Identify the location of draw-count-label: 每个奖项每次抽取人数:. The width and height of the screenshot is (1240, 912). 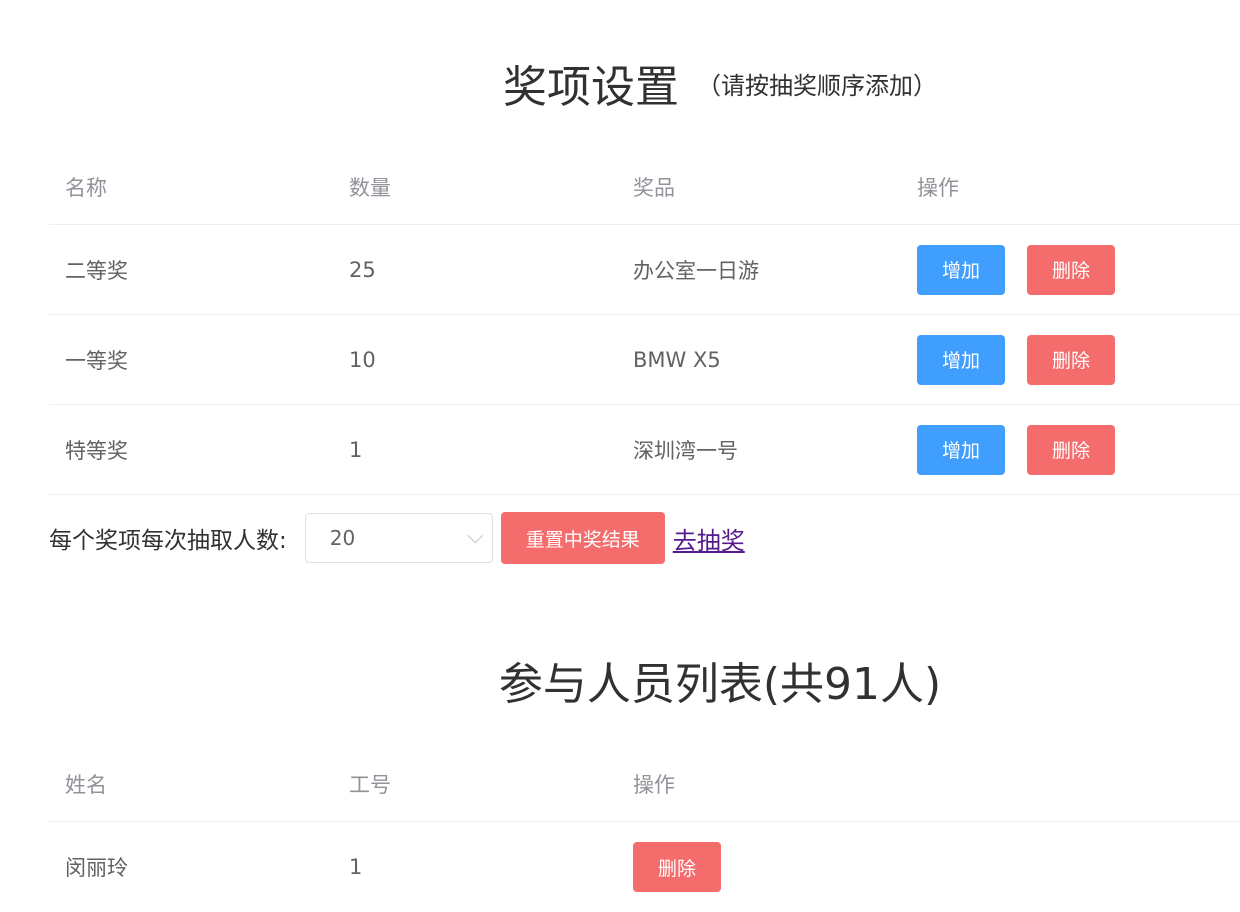
(168, 541).